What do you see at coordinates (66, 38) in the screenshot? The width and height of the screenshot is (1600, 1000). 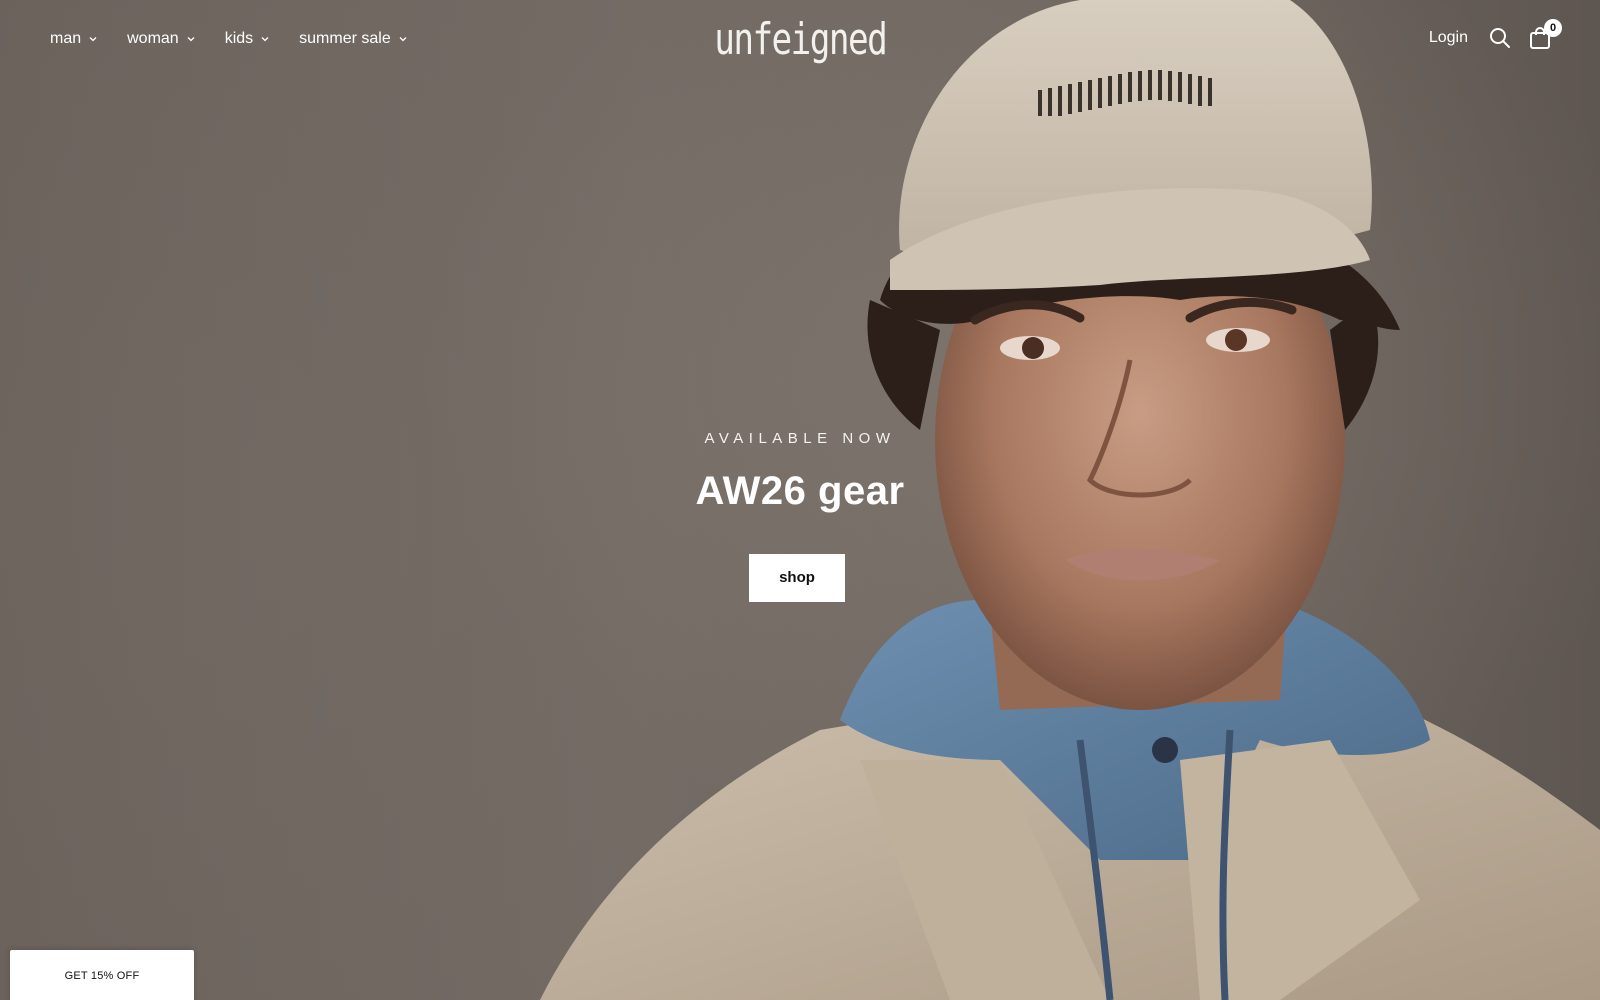 I see `nav-item-label: man` at bounding box center [66, 38].